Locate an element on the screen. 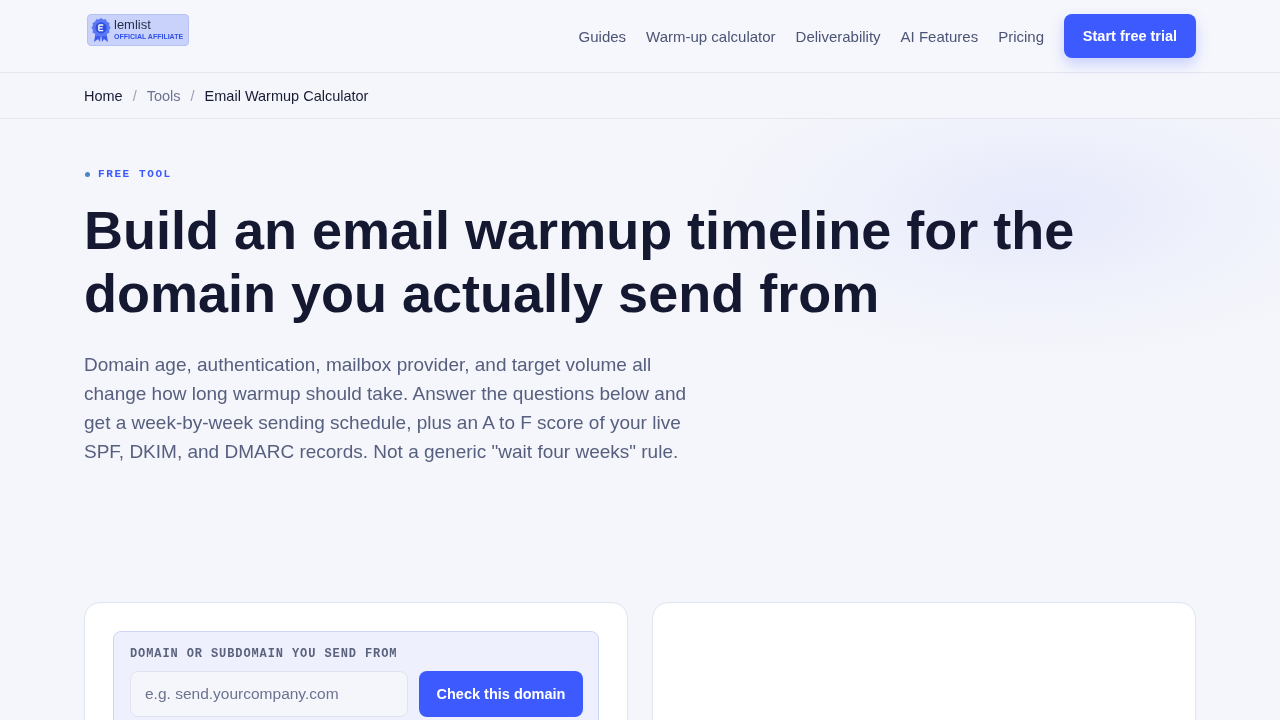 This screenshot has height=720, width=1280. nav-link: AI Features is located at coordinates (939, 36).